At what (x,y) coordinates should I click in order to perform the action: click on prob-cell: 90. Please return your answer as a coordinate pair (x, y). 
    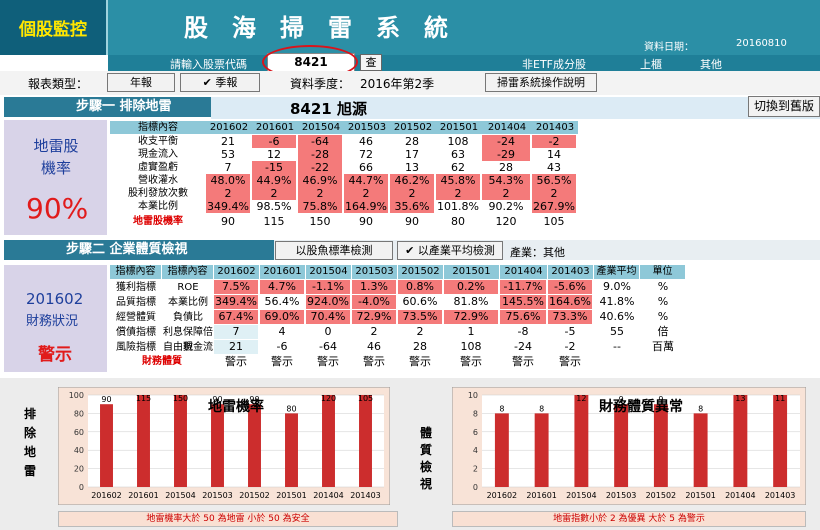
    Looking at the image, I should click on (228, 221).